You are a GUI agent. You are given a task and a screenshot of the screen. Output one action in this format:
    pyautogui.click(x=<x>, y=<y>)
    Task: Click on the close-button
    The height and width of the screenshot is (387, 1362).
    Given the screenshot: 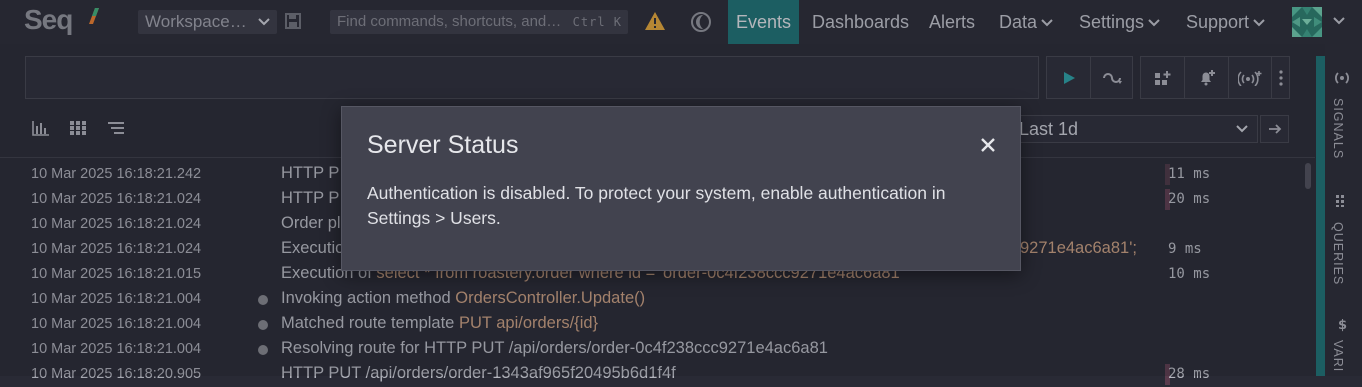 What is the action you would take?
    pyautogui.click(x=988, y=145)
    